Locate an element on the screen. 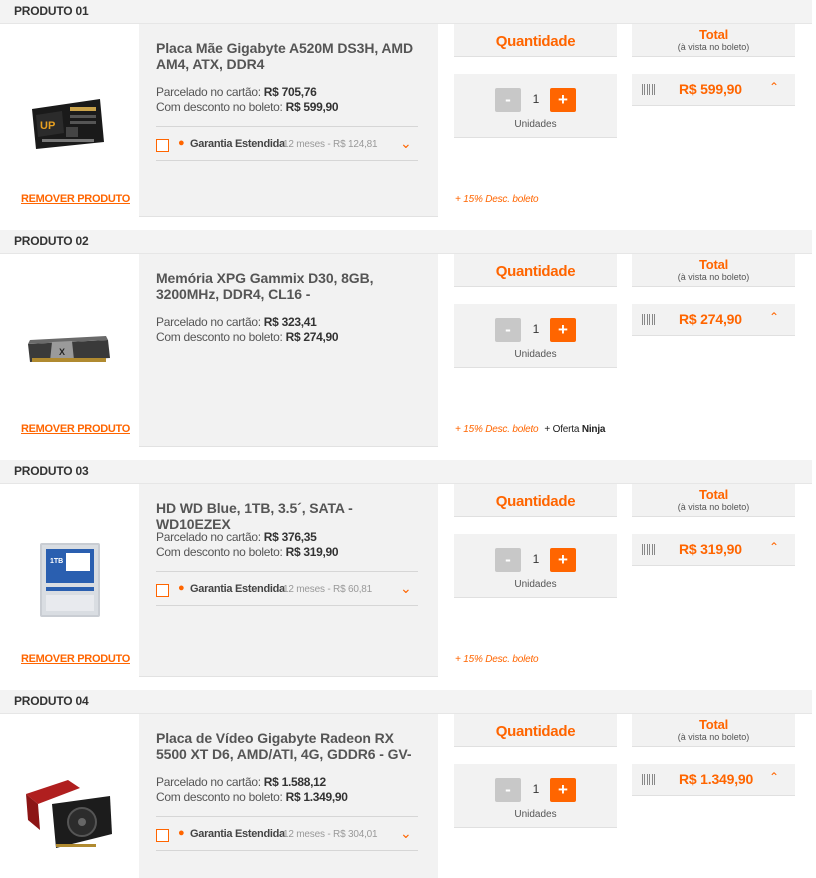  ram-memory-image: X is located at coordinates (69, 350).